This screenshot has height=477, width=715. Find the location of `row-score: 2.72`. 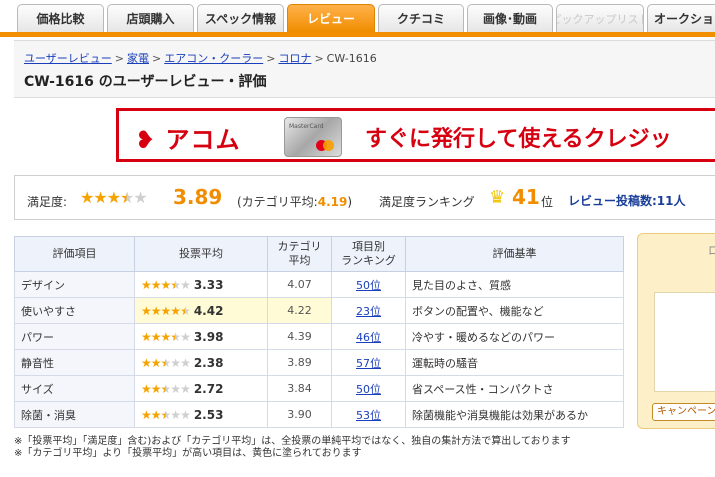

row-score: 2.72 is located at coordinates (208, 388).